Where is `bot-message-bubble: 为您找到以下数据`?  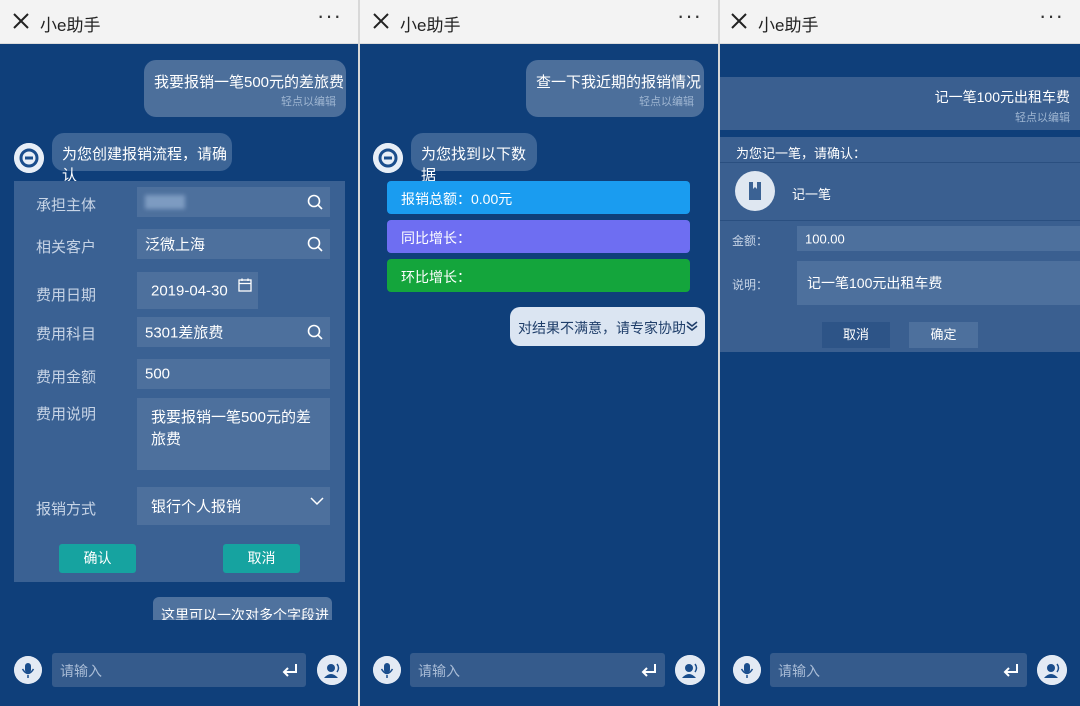
bot-message-bubble: 为您找到以下数据 is located at coordinates (474, 158).